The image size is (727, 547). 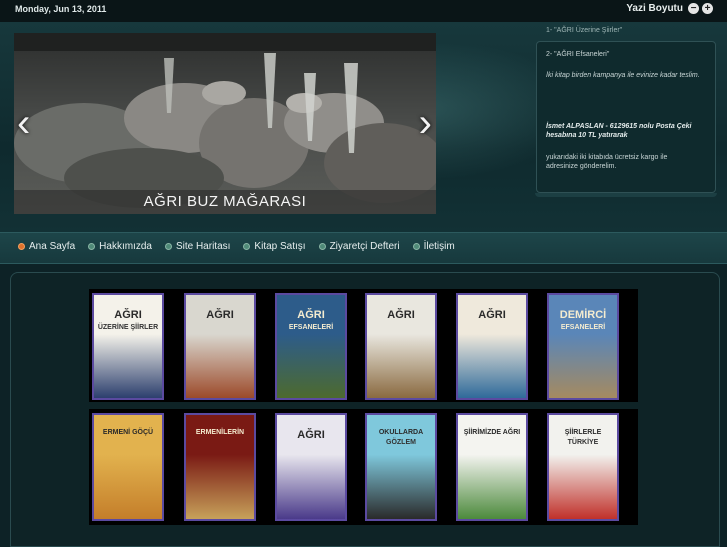 I want to click on book-title: ŞİİRİMİZDE AĞRI, so click(x=492, y=432).